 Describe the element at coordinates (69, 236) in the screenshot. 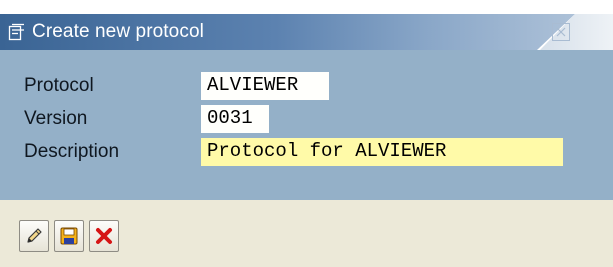

I see `save-button` at that location.